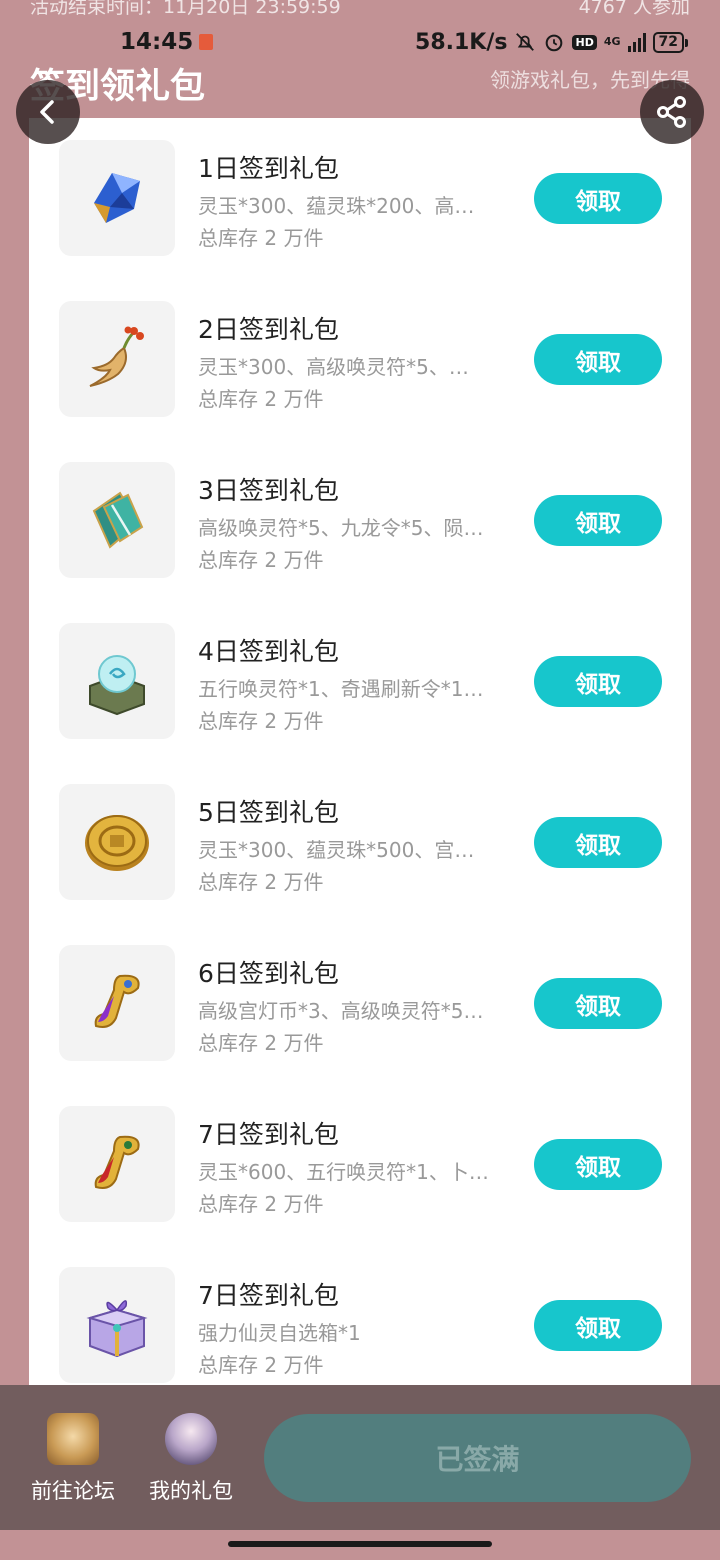 Image resolution: width=720 pixels, height=1560 pixels. Describe the element at coordinates (73, 1491) in the screenshot. I see `forum-label: 前往论坛` at that location.